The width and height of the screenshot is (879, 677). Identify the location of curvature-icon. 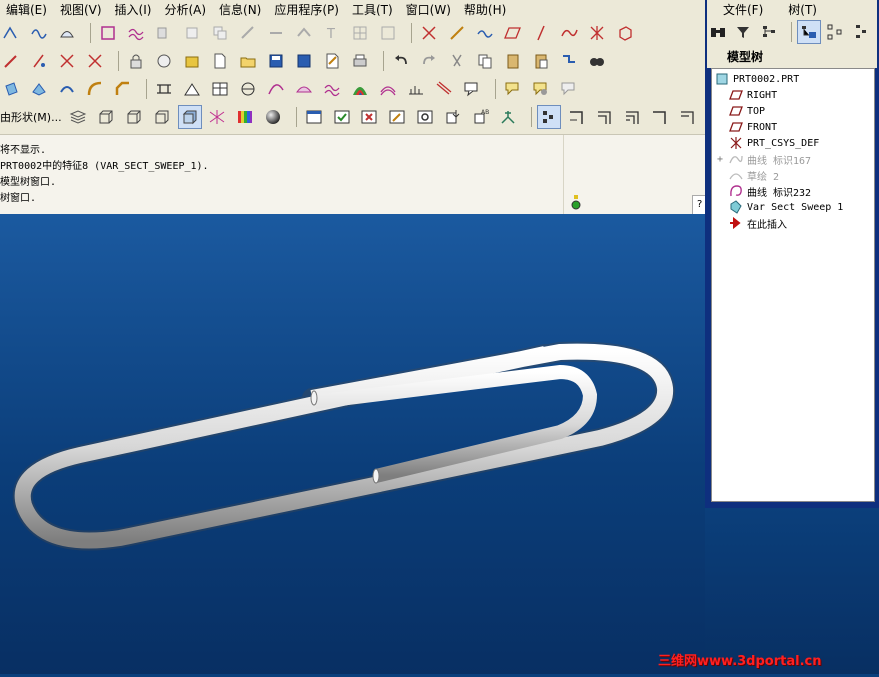
(304, 89).